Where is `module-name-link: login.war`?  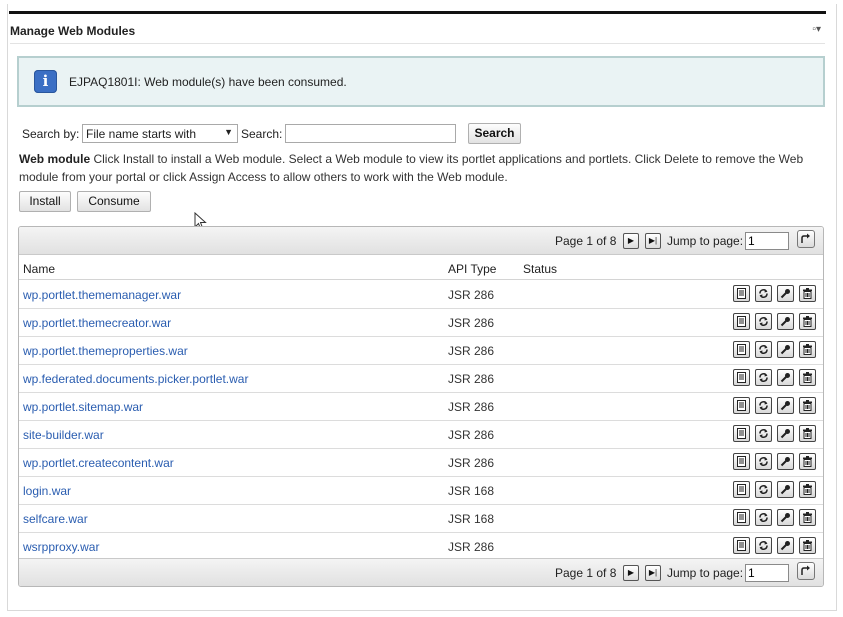 module-name-link: login.war is located at coordinates (47, 491).